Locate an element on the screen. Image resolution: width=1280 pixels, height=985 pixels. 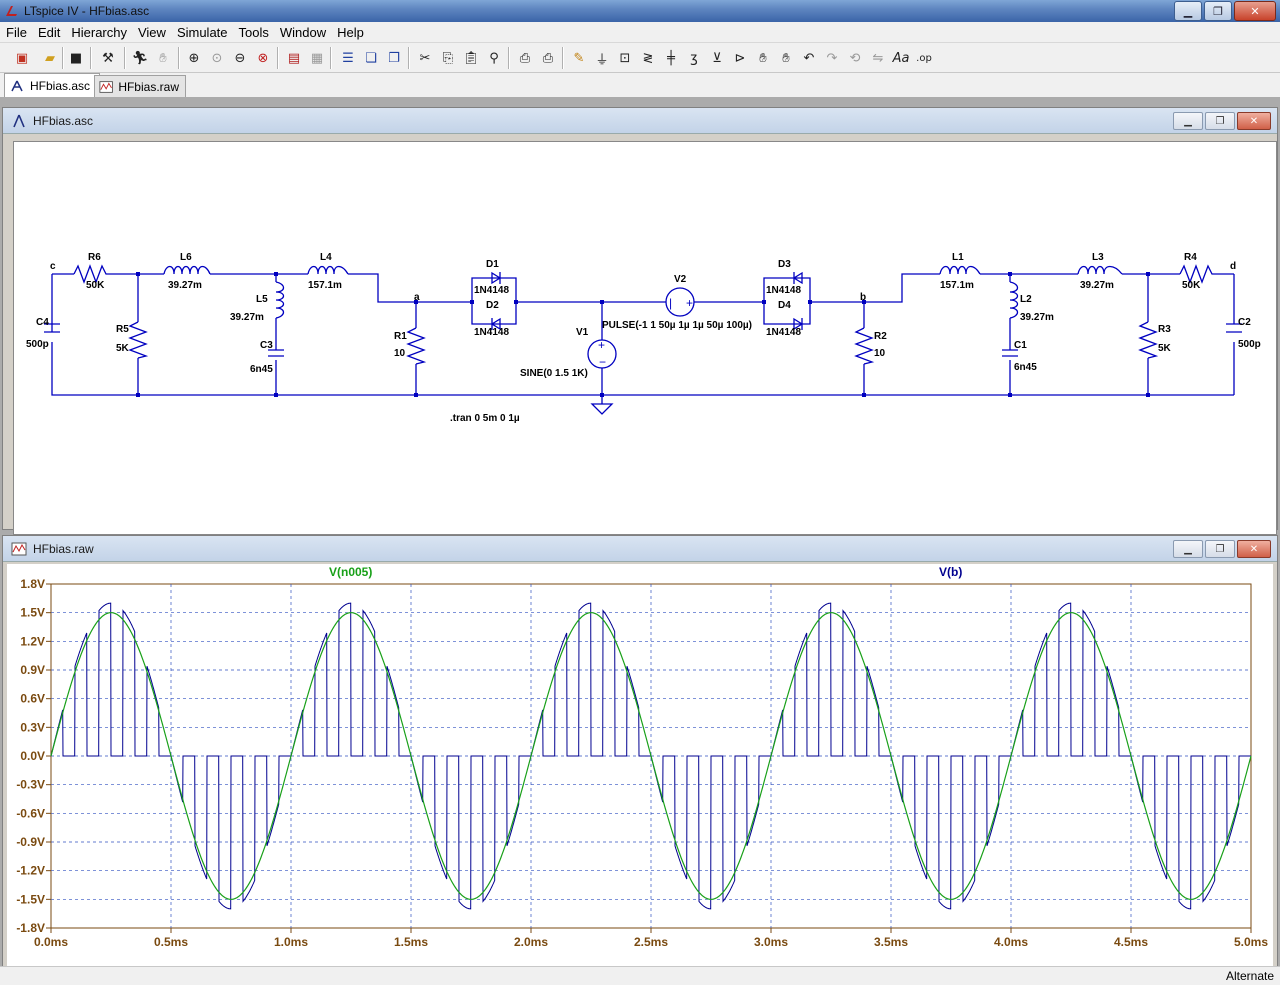
inductor-icon: ʒ is located at coordinates (694, 58).